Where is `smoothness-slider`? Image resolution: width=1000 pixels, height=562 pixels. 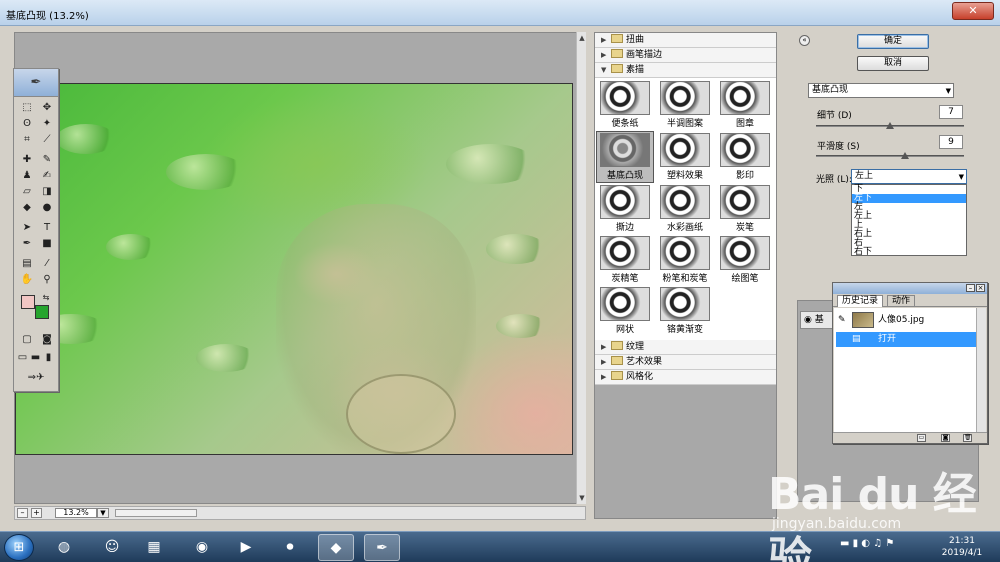 smoothness-slider is located at coordinates (890, 155).